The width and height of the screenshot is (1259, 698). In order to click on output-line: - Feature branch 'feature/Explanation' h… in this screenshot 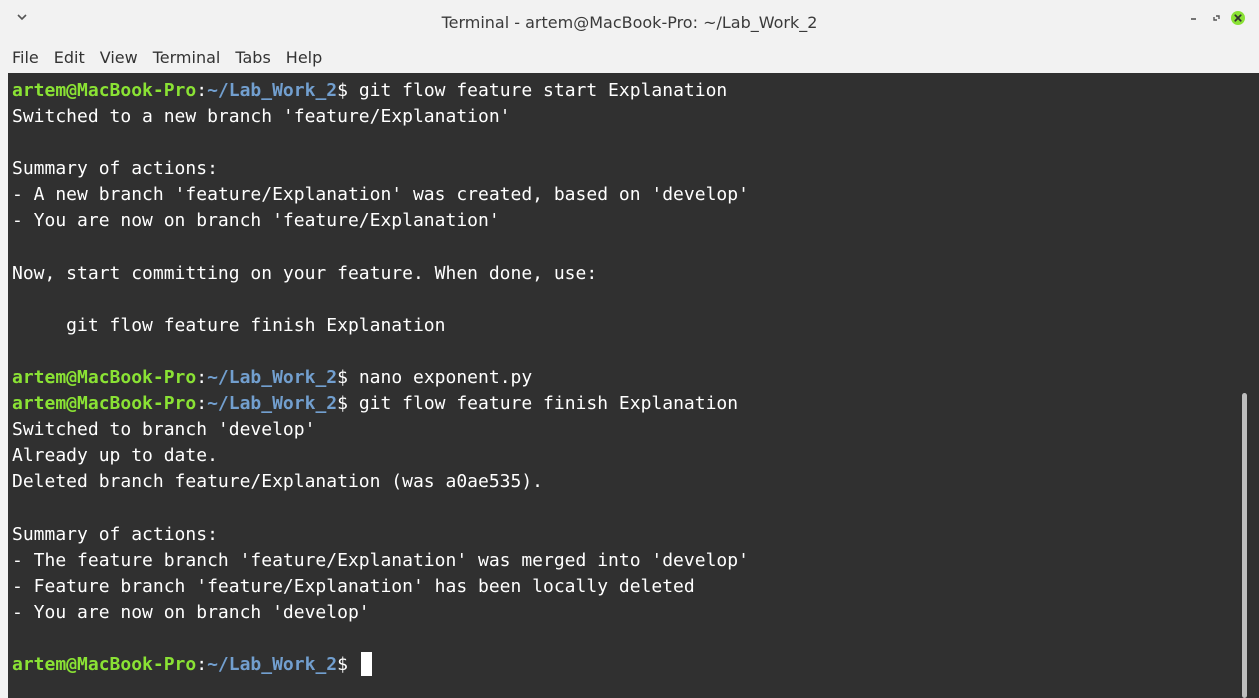, I will do `click(353, 586)`.